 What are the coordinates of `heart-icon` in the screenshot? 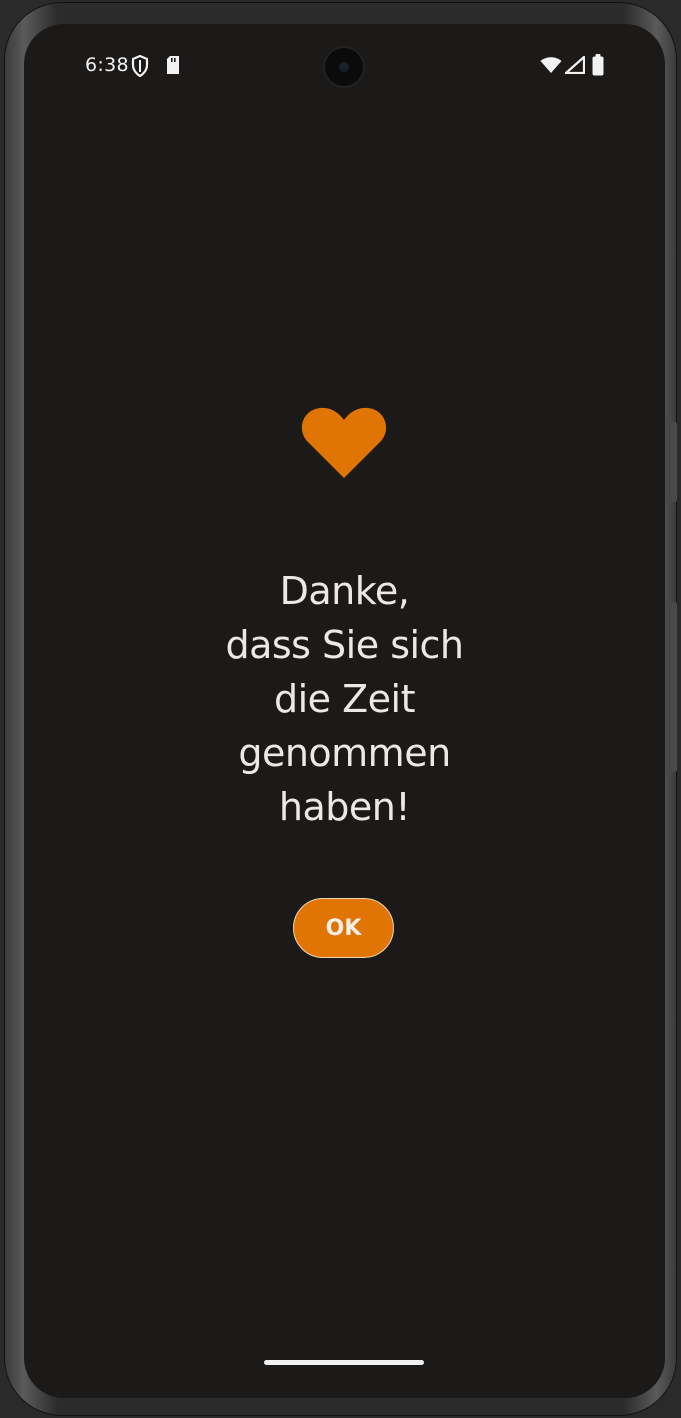 It's located at (344, 444).